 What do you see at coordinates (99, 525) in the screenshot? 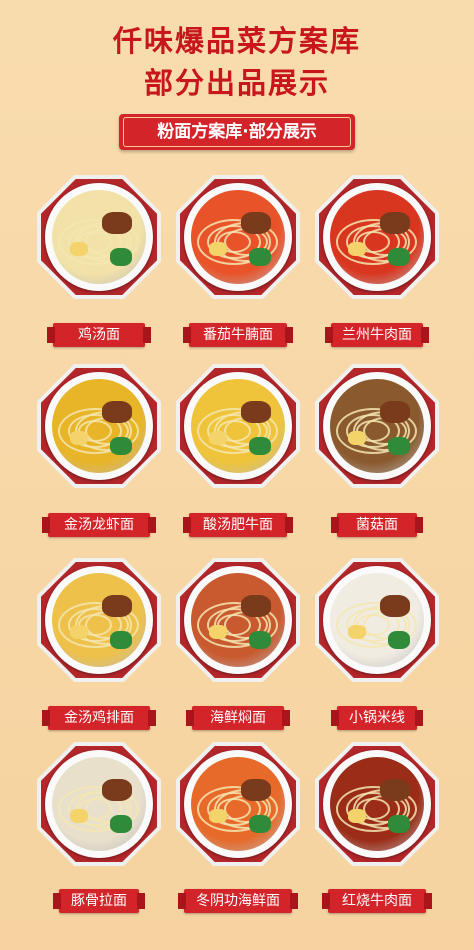
I see `dish-name-label: 金汤龙虾面` at bounding box center [99, 525].